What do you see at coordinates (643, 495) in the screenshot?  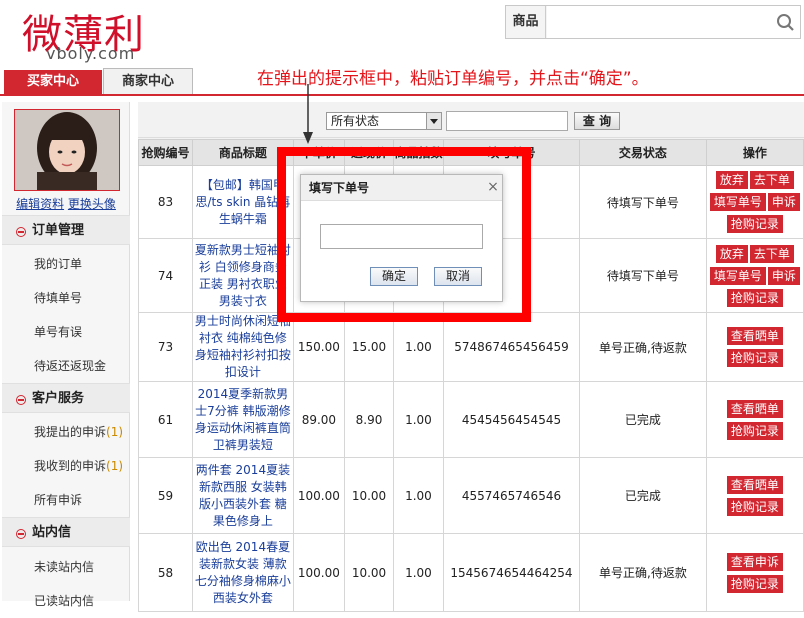 I see `cell-status: 已完成` at bounding box center [643, 495].